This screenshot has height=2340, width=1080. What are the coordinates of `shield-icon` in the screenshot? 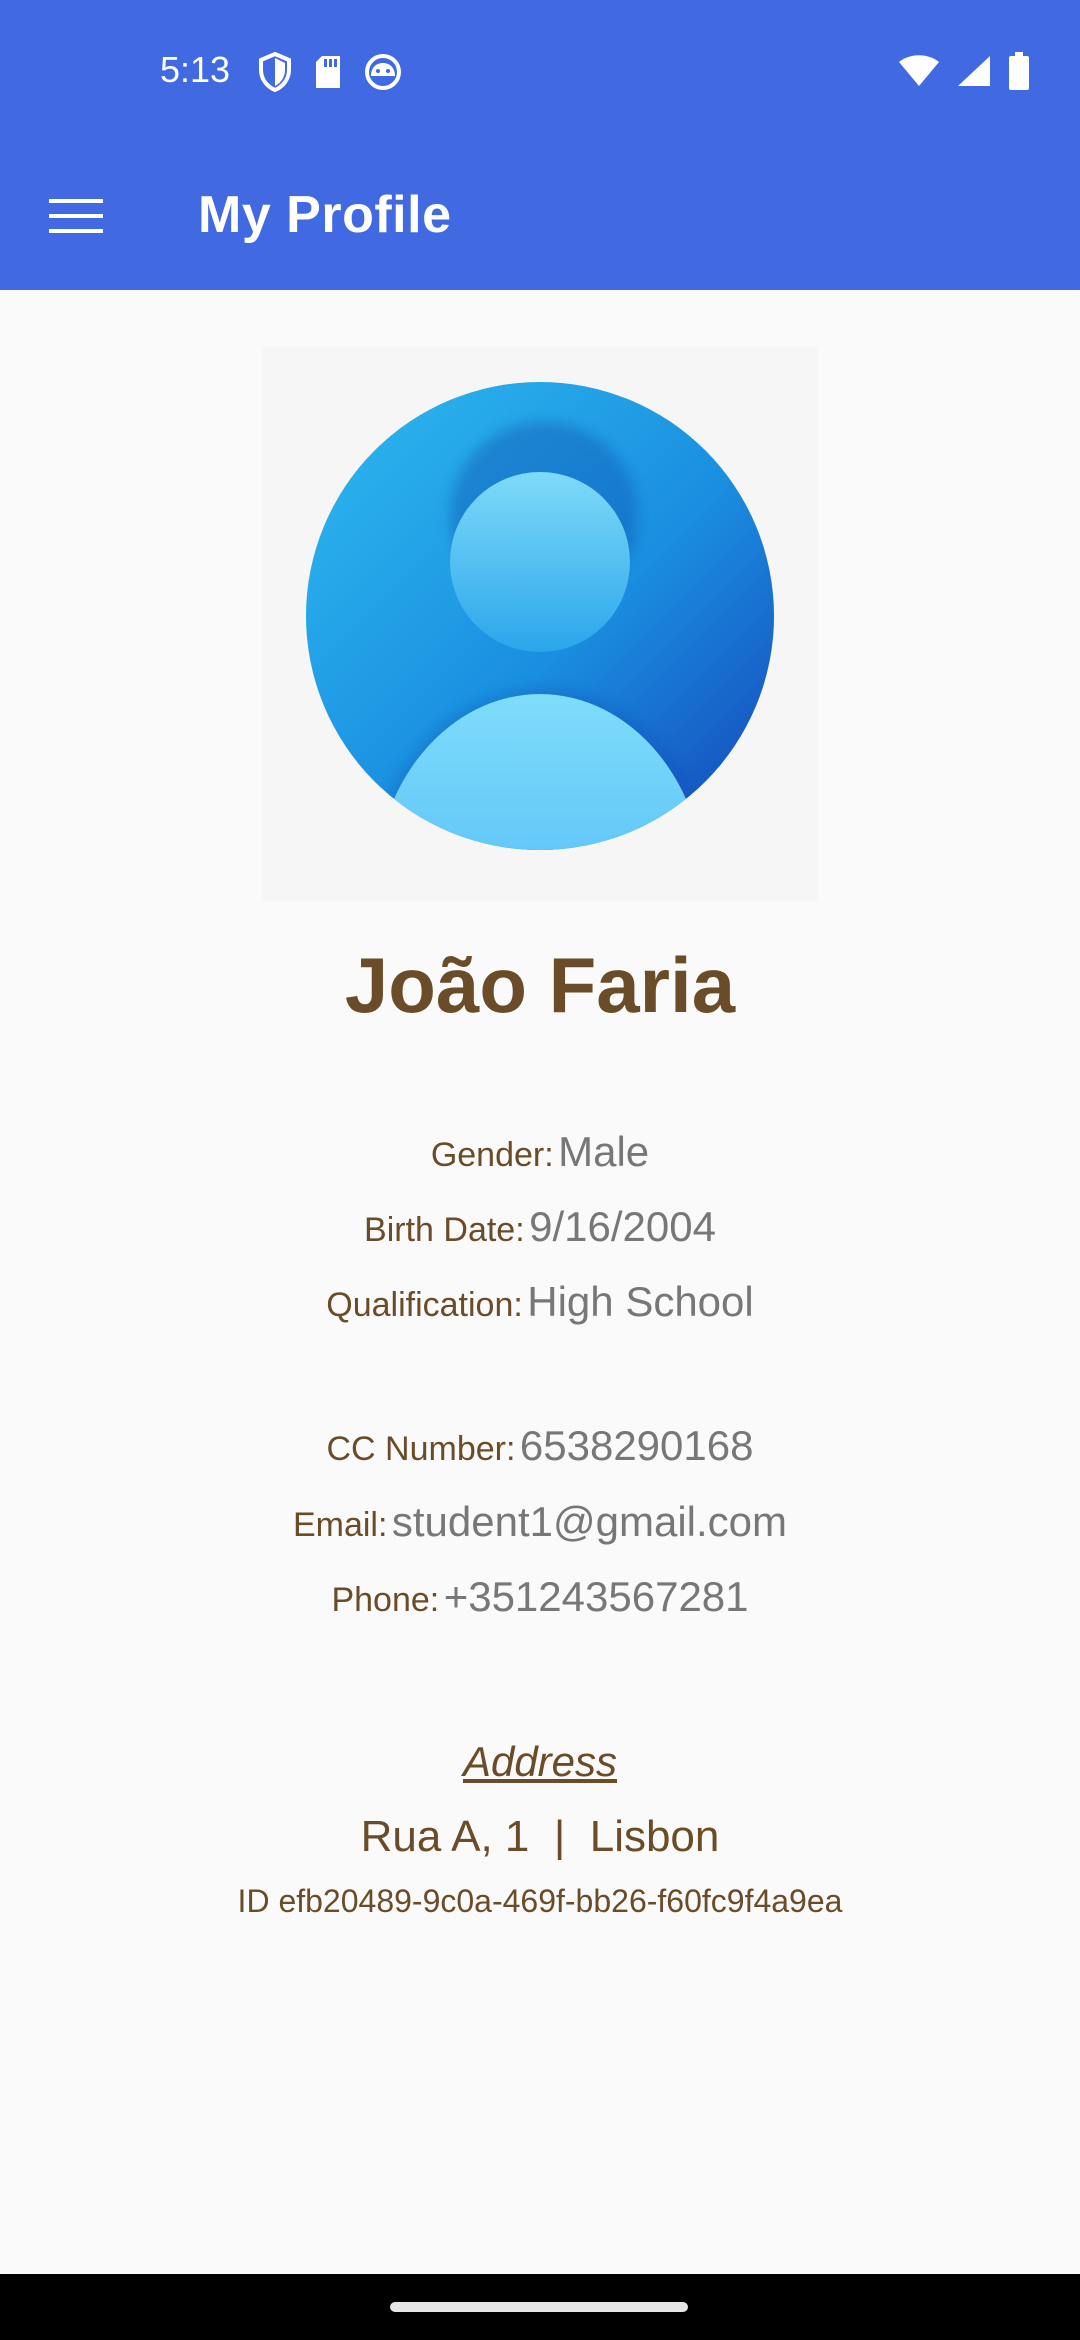 It's located at (275, 74).